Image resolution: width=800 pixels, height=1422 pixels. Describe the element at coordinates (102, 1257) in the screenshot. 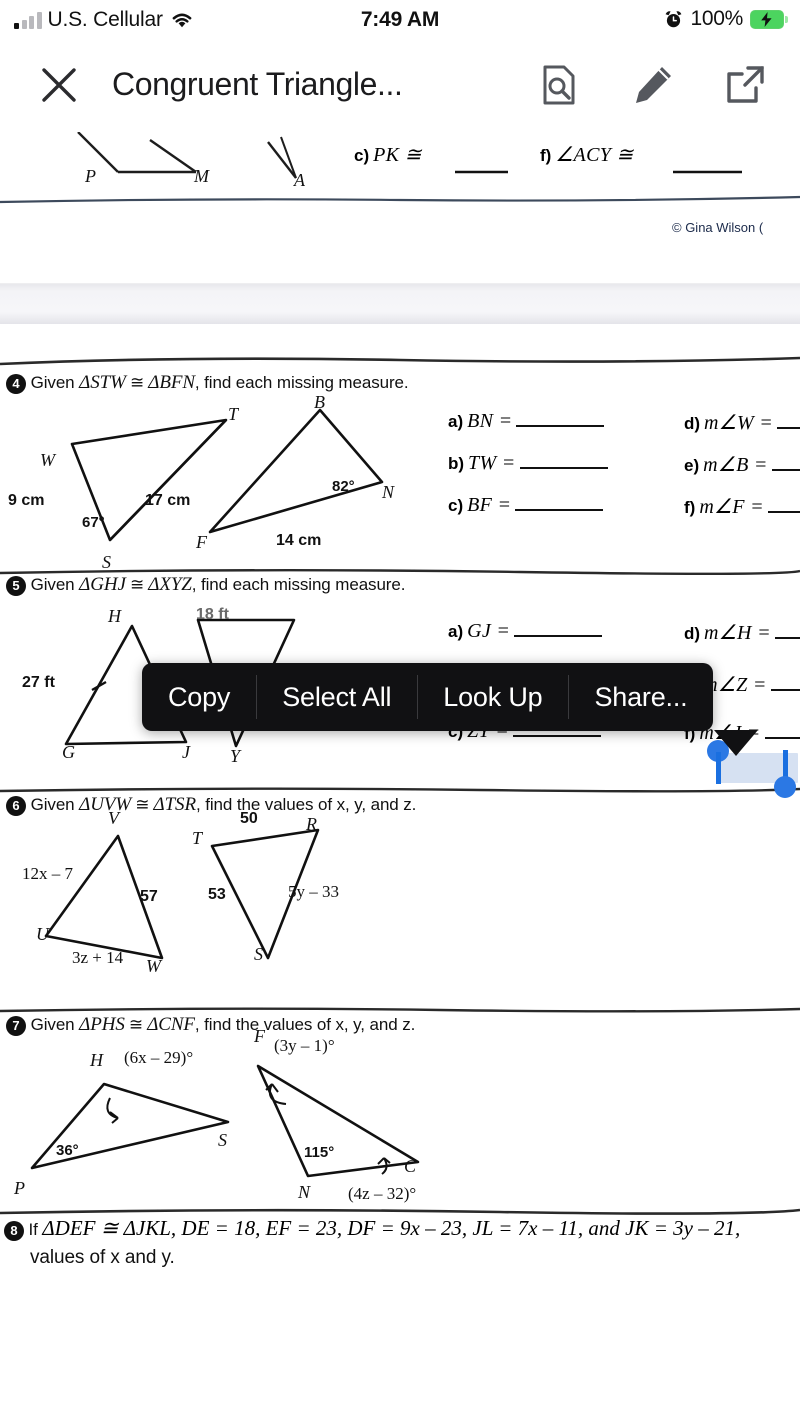

I see `prompt-line-2: values of x and y.` at that location.